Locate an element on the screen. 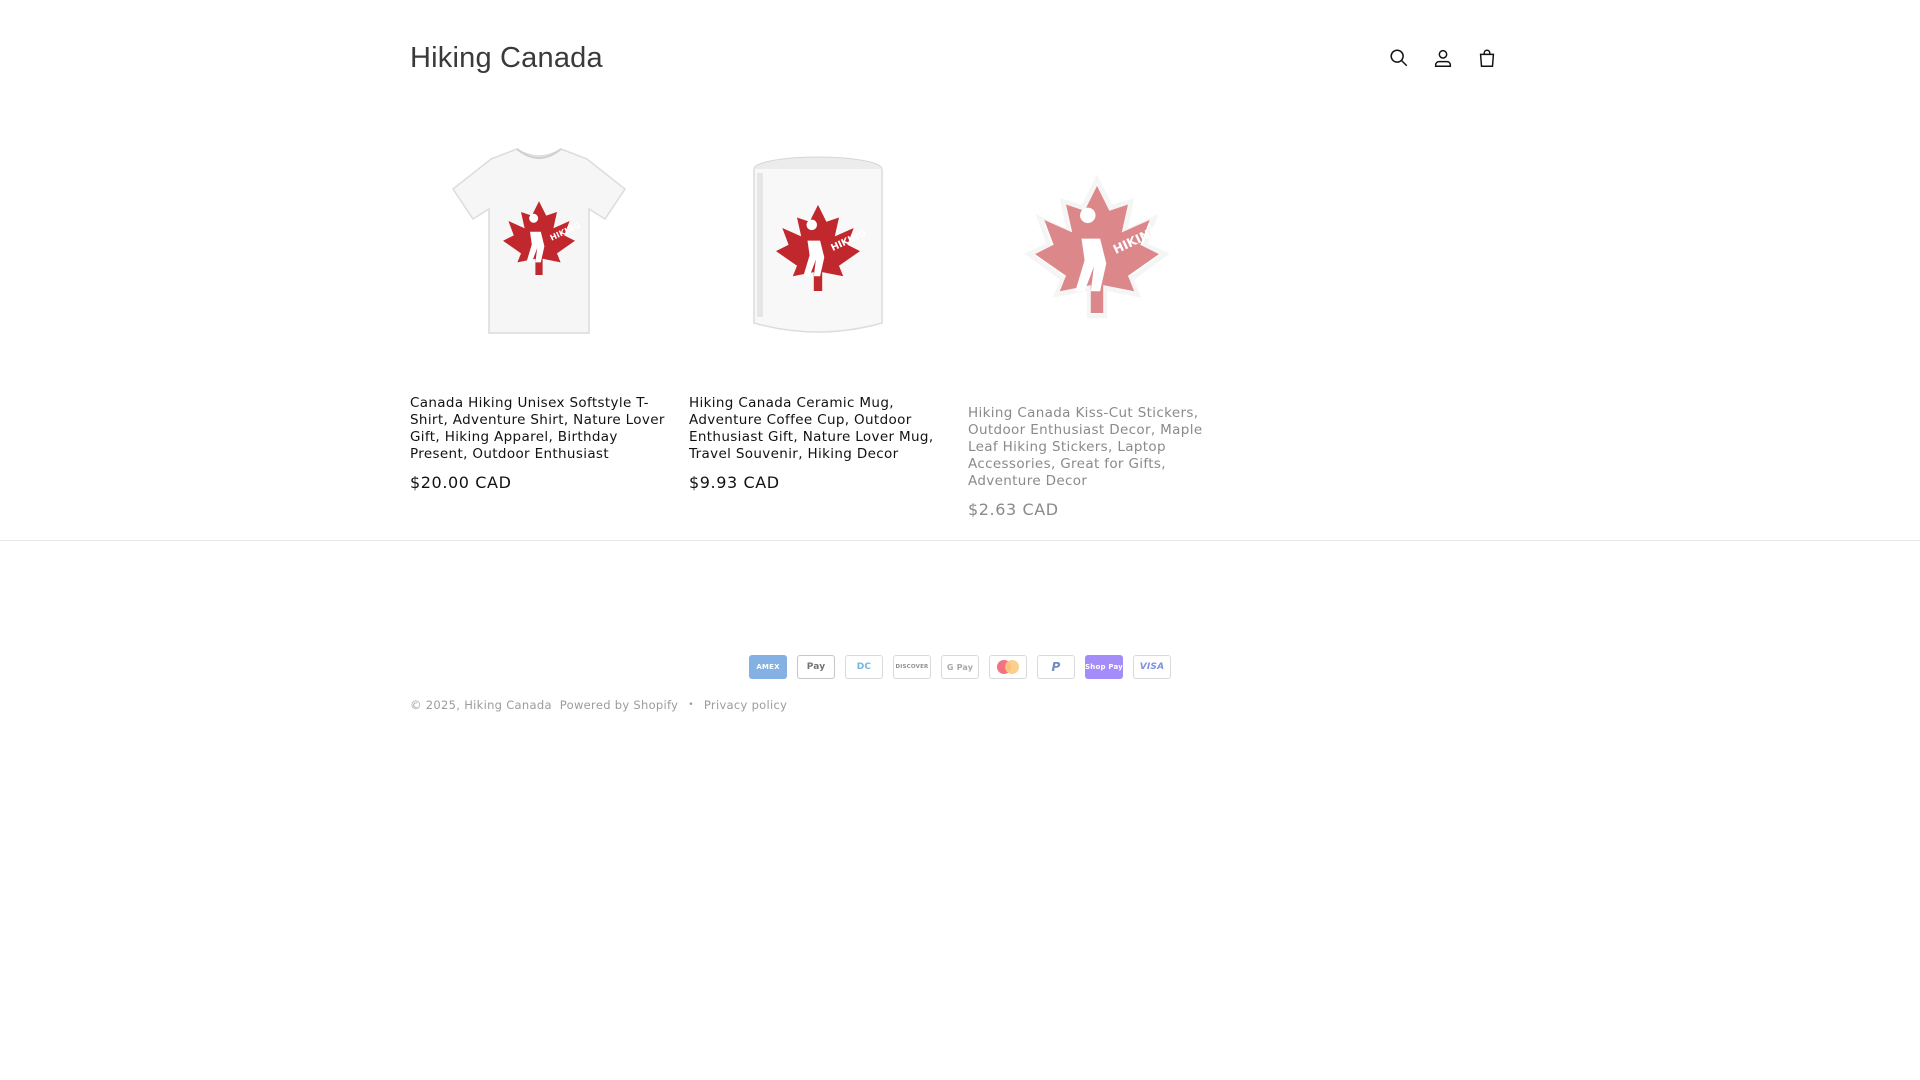 The height and width of the screenshot is (1080, 1920). footer-store-link: Hiking Canada is located at coordinates (508, 705).